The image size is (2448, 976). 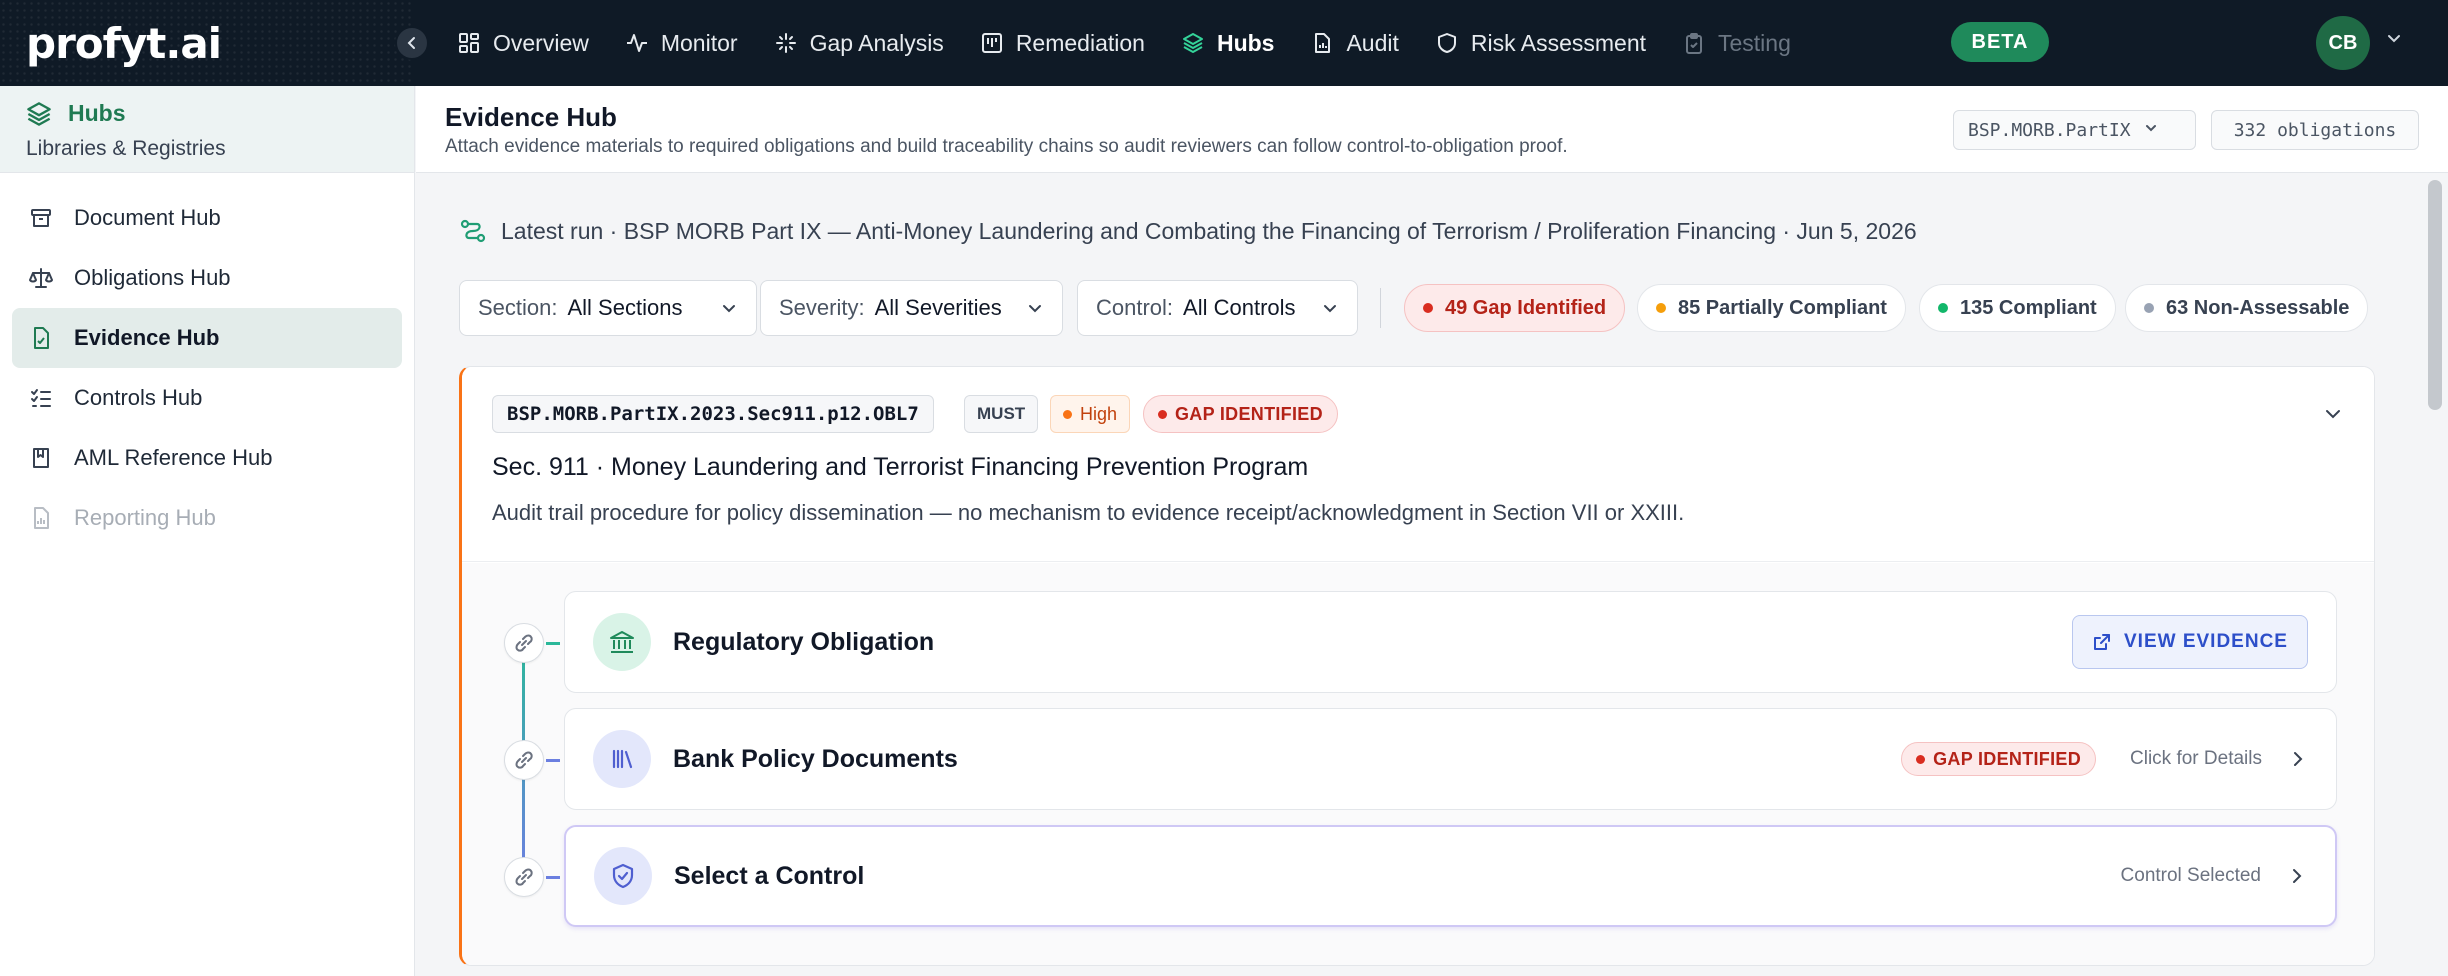 I want to click on section-filter: Section: All Sections, so click(x=608, y=308).